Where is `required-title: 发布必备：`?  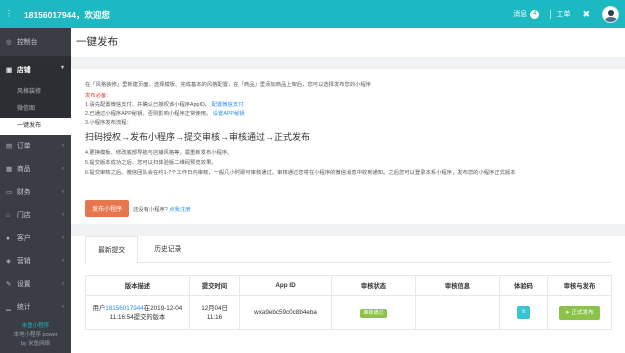
required-title: 发布必备： is located at coordinates (98, 96).